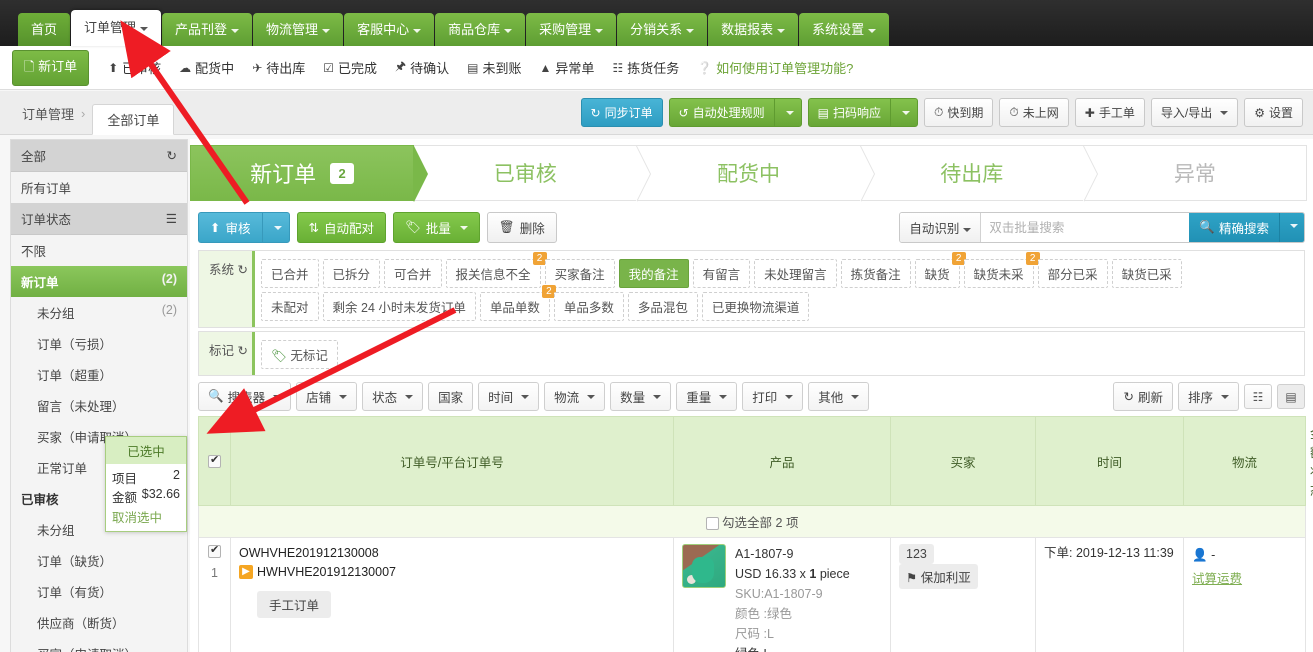  What do you see at coordinates (206, 67) in the screenshot?
I see `sublink-allocating: ☁ 配货中` at bounding box center [206, 67].